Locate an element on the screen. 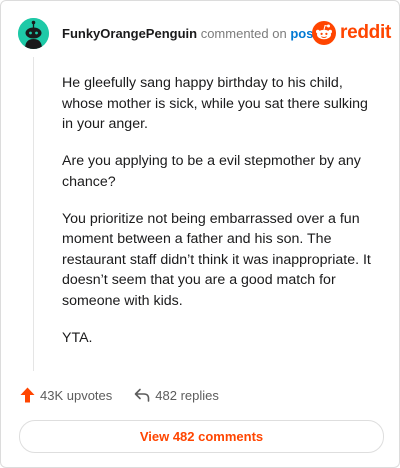 Image resolution: width=400 pixels, height=468 pixels. reply-count: 482 replies is located at coordinates (187, 395).